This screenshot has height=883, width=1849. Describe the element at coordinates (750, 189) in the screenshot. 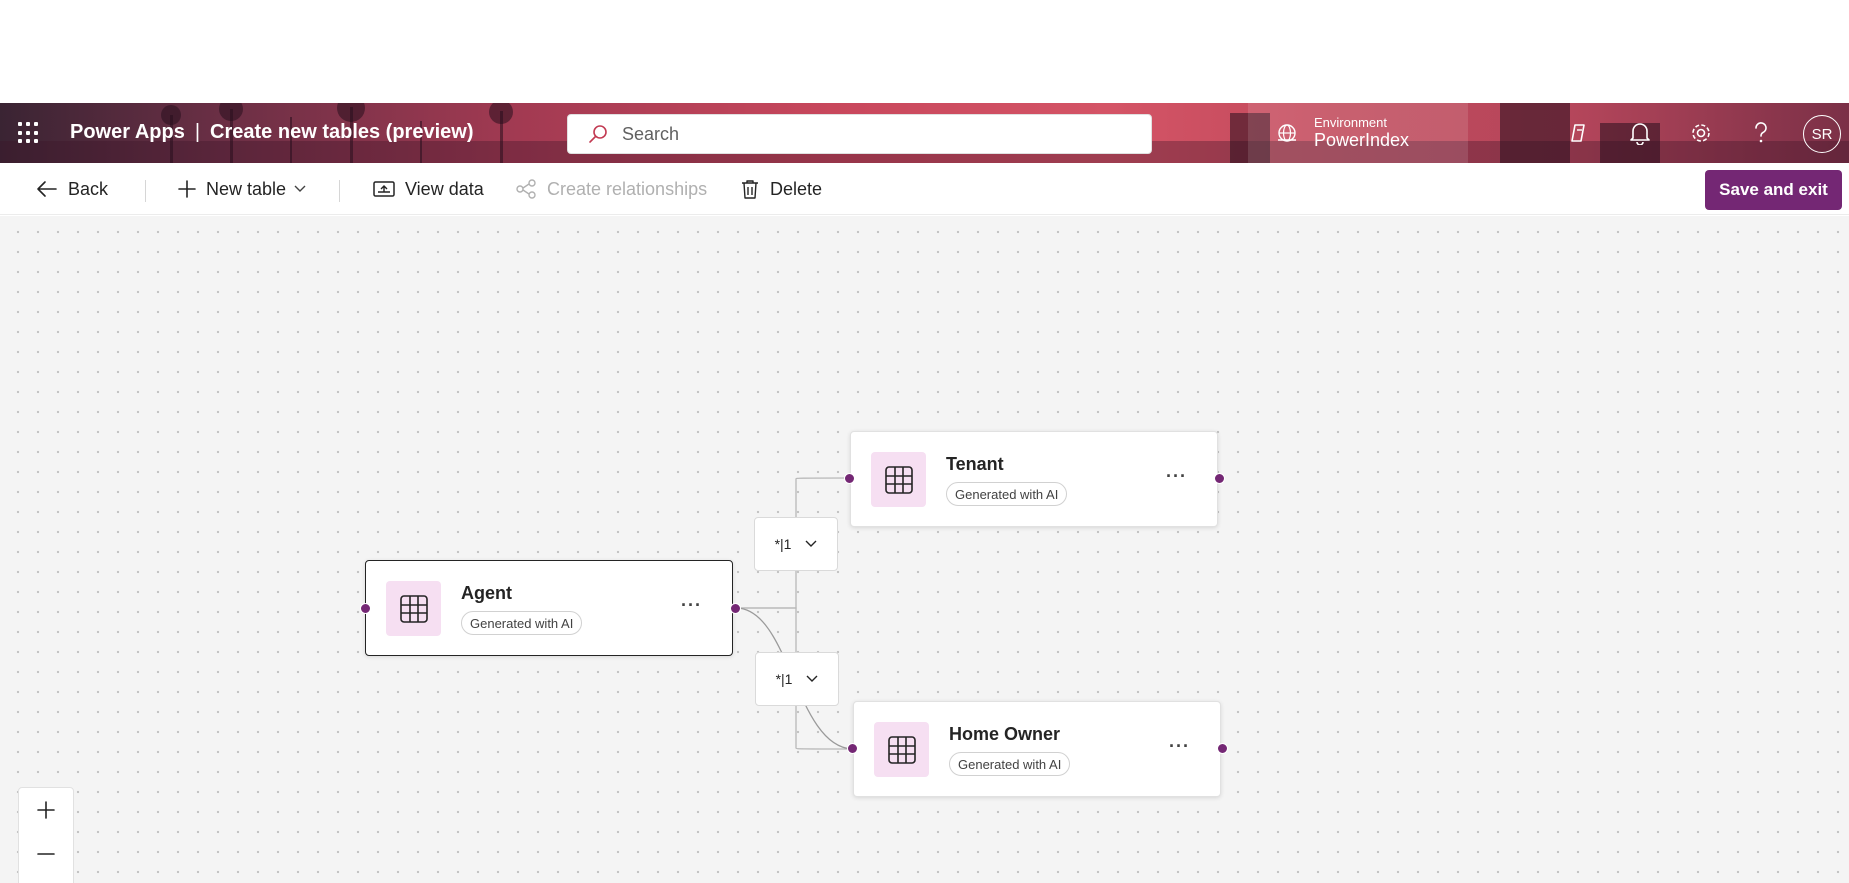

I see `trash-icon` at that location.